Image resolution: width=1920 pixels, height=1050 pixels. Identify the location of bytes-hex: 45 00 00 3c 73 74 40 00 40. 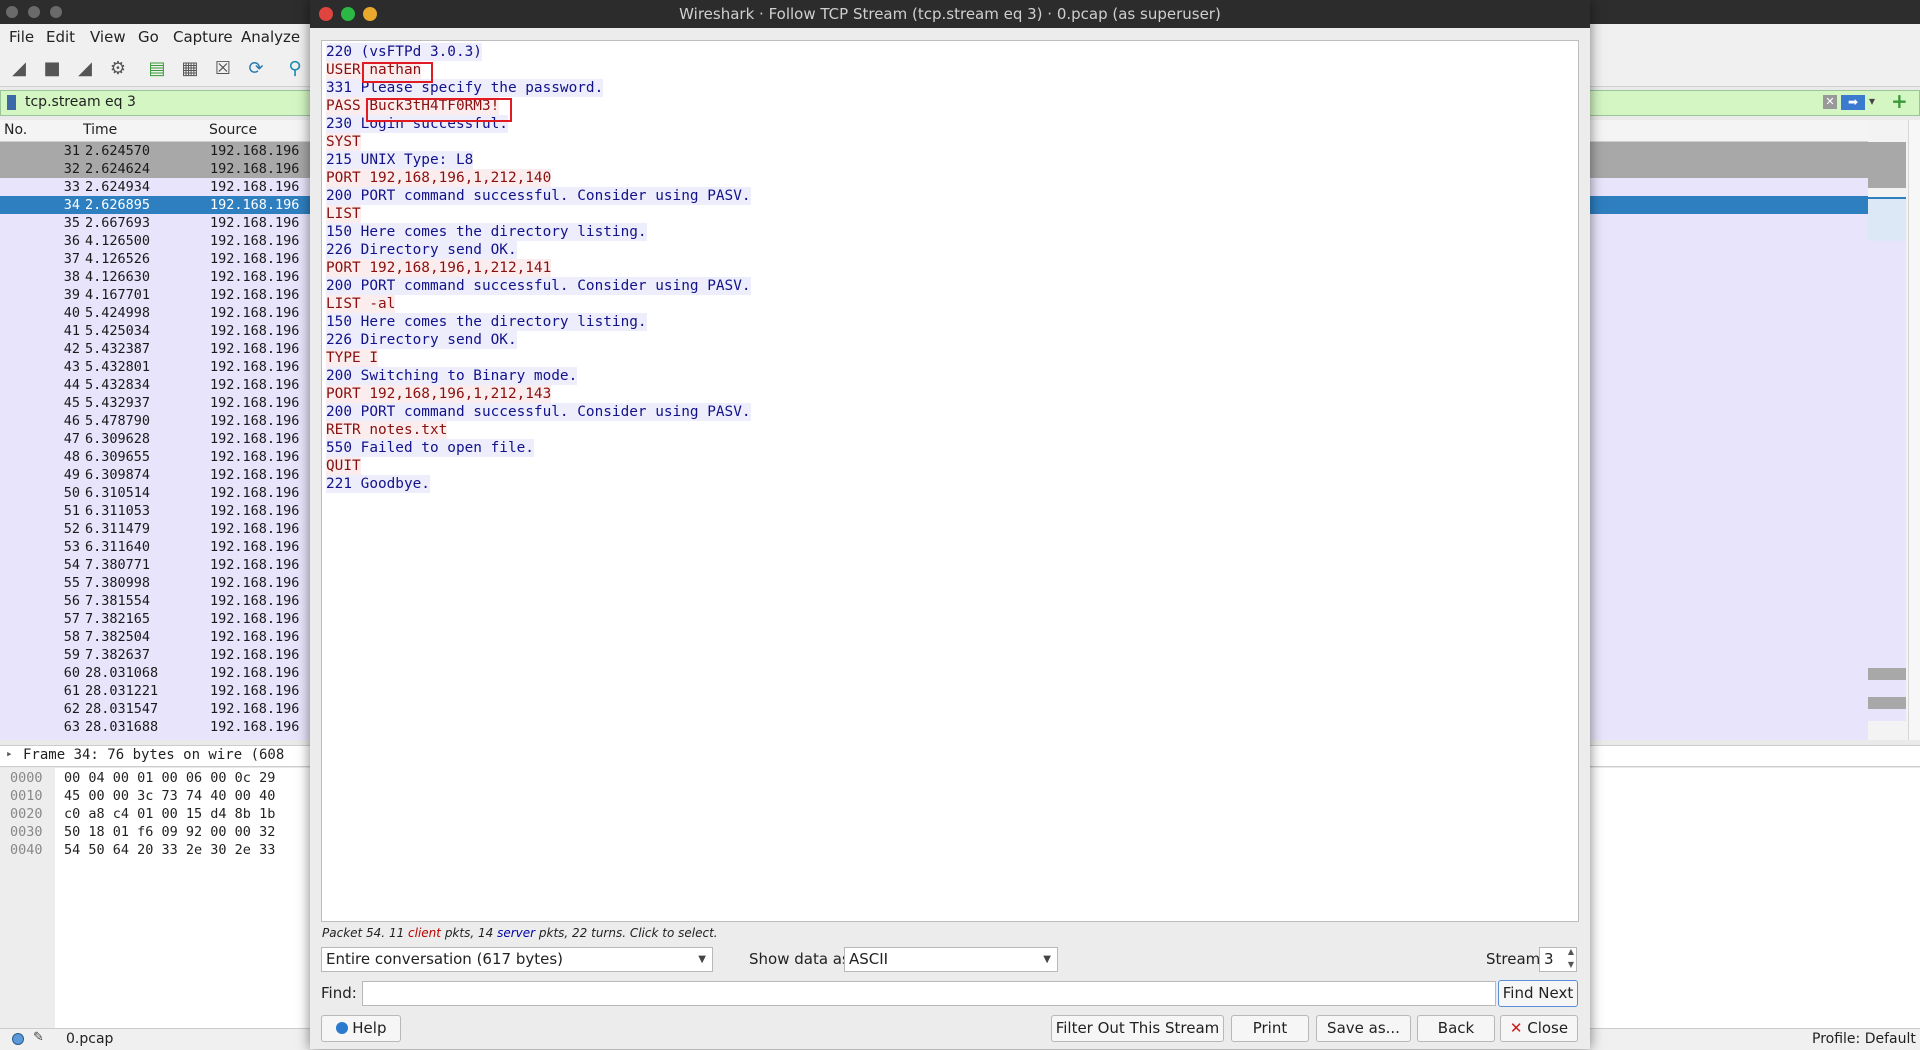
(169, 796).